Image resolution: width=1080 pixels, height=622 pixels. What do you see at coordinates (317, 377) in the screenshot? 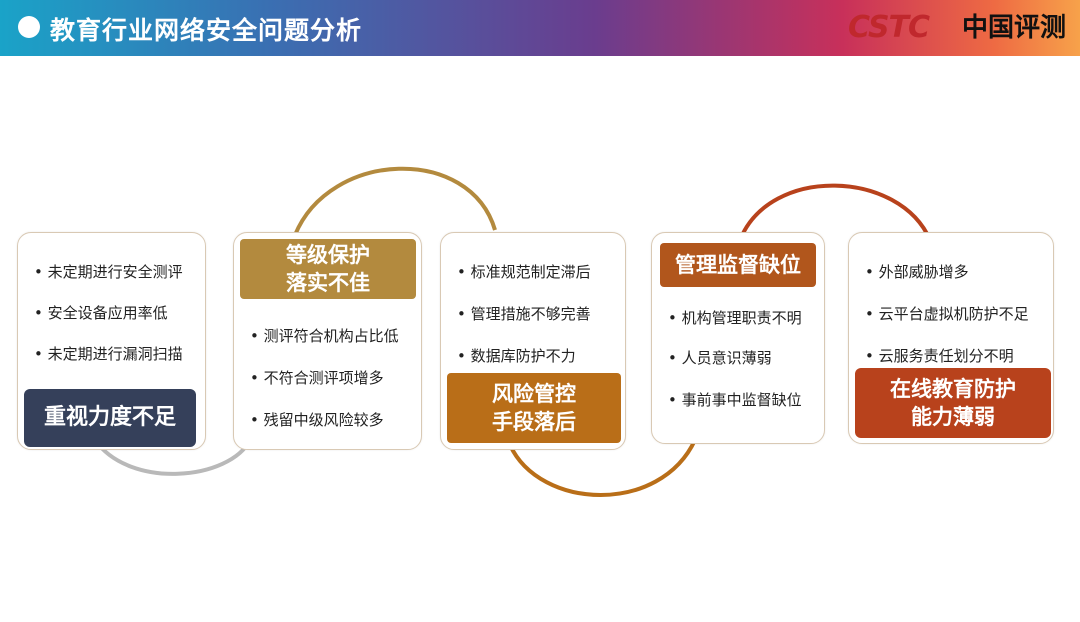
I see `list-item: 不符合测评项增多` at bounding box center [317, 377].